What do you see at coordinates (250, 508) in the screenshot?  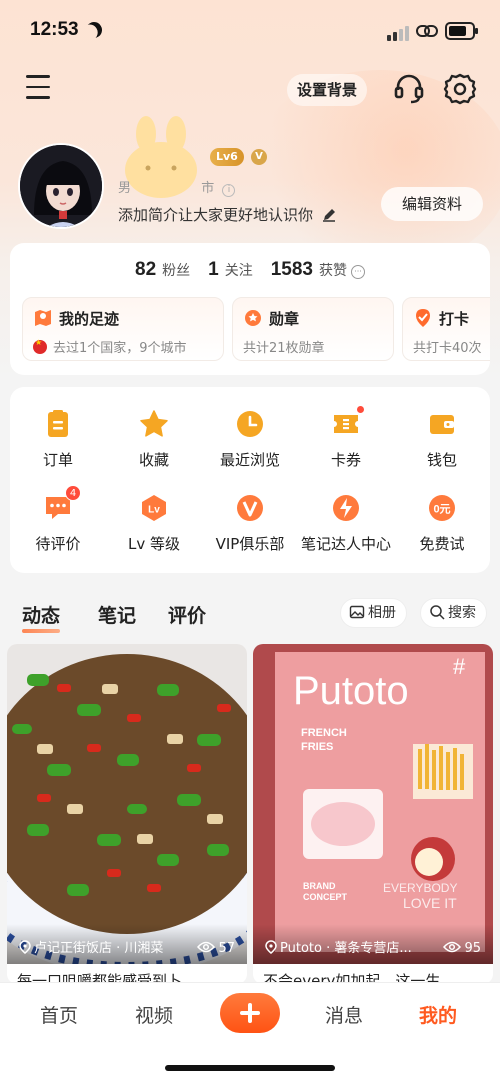 I see `vip-icon` at bounding box center [250, 508].